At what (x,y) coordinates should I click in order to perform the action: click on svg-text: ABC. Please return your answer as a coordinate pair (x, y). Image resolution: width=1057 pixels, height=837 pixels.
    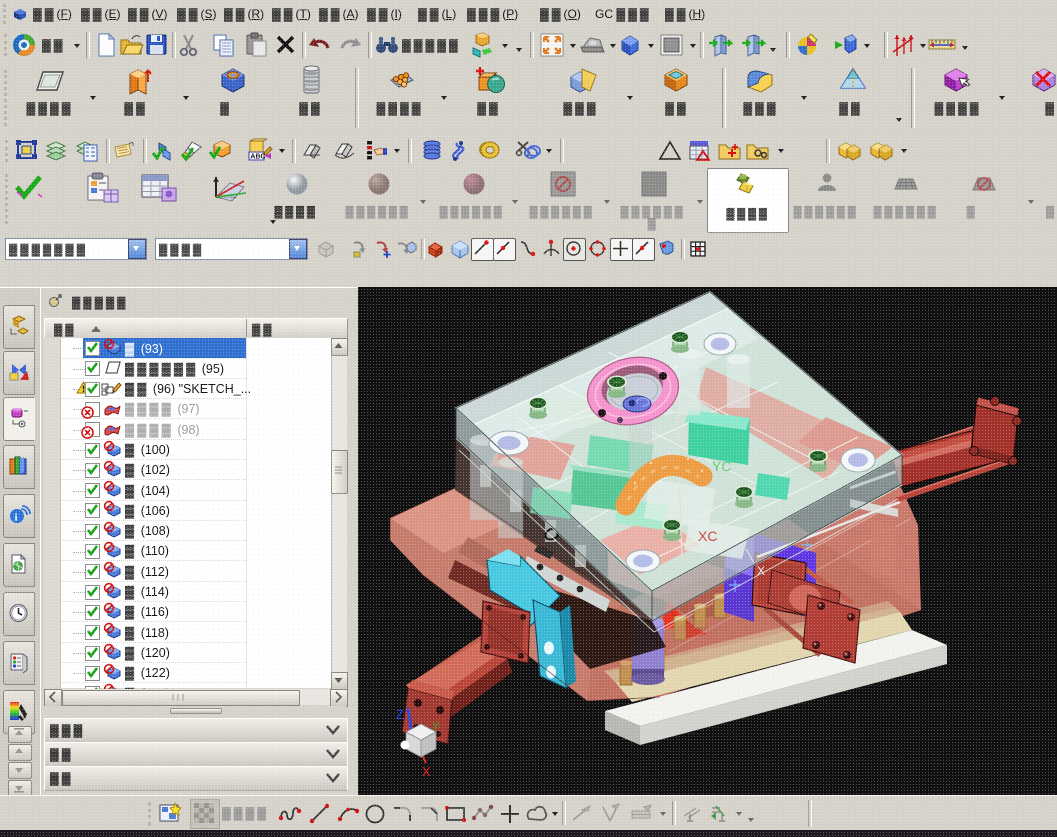
    Looking at the image, I should click on (257, 157).